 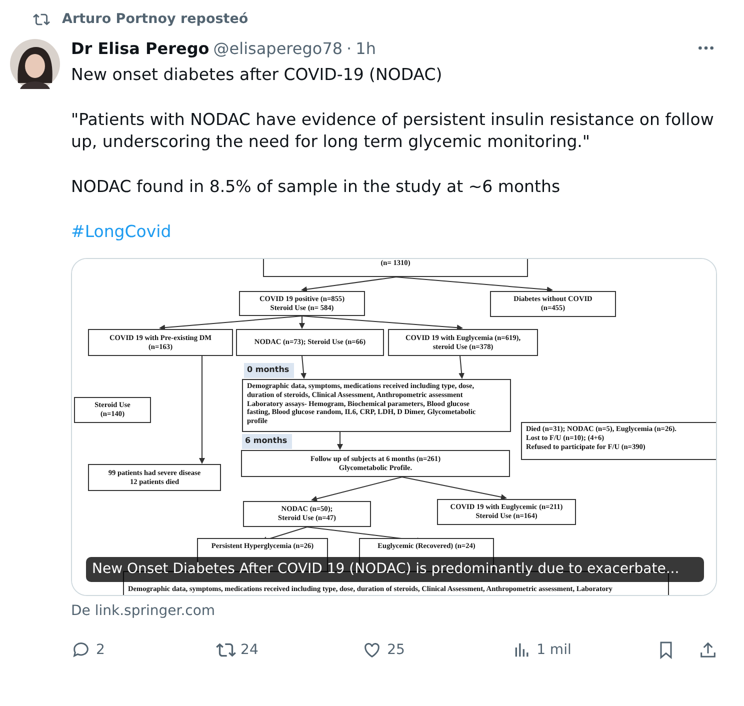 What do you see at coordinates (226, 650) in the screenshot?
I see `repost-icon` at bounding box center [226, 650].